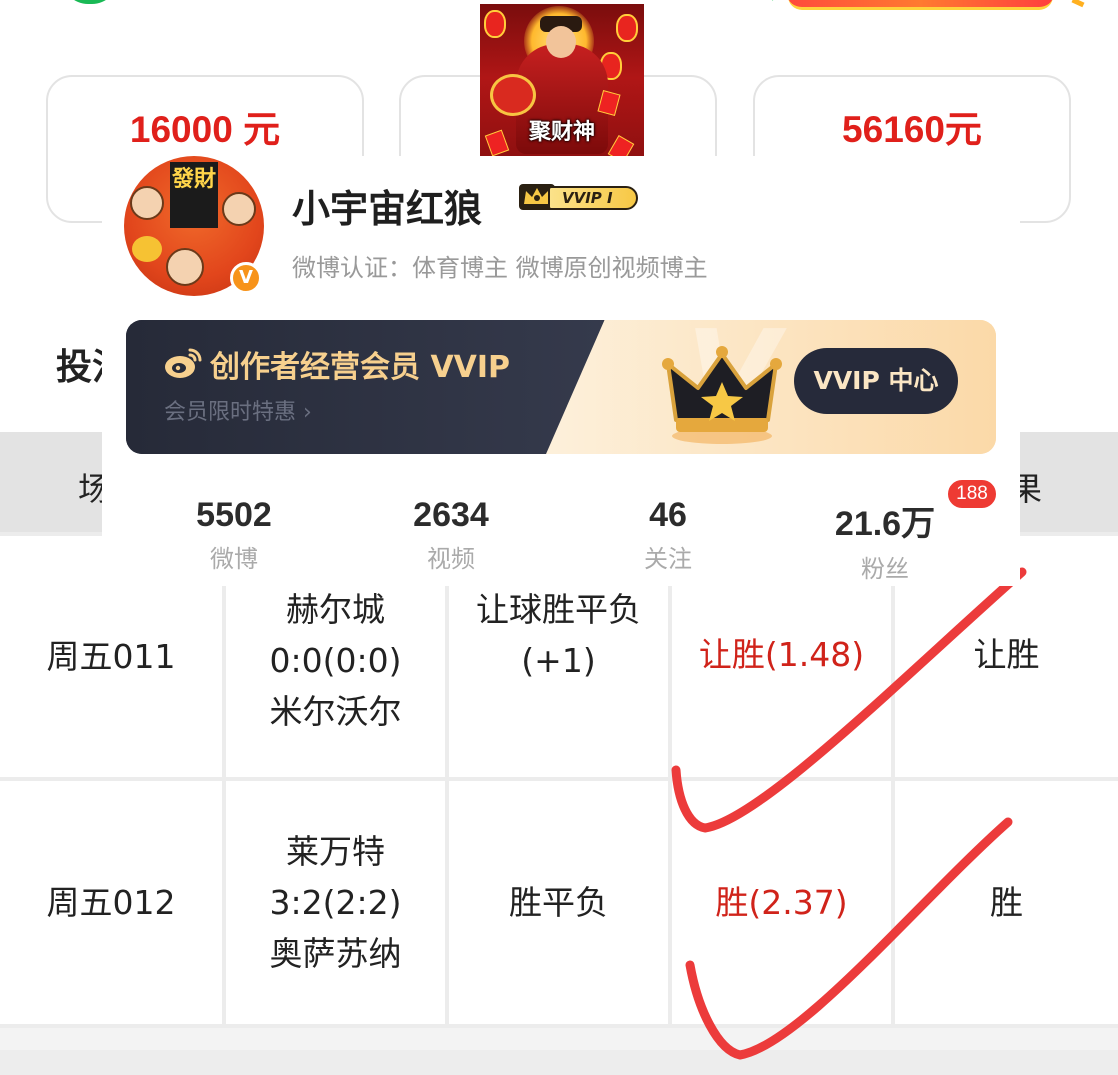 The height and width of the screenshot is (1075, 1118). I want to click on stat-videos: 2634 视频, so click(451, 535).